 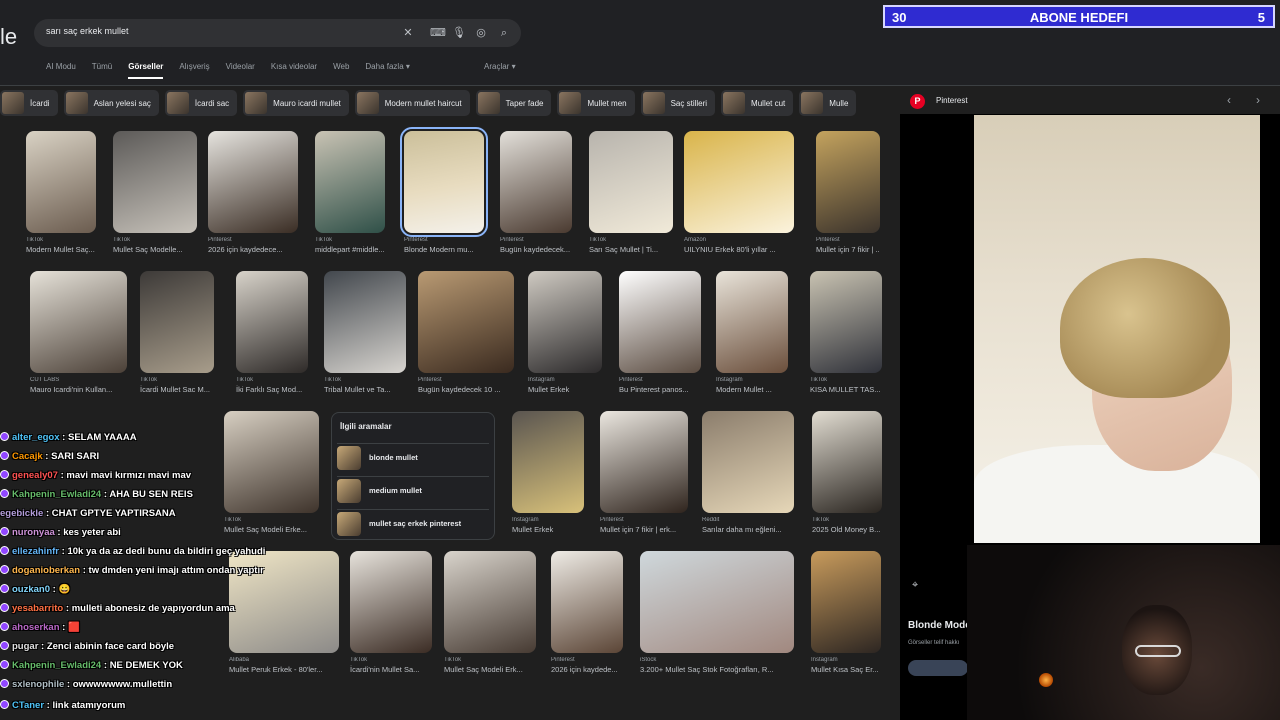 What do you see at coordinates (548, 529) in the screenshot?
I see `result-caption: Mullet Erkek` at bounding box center [548, 529].